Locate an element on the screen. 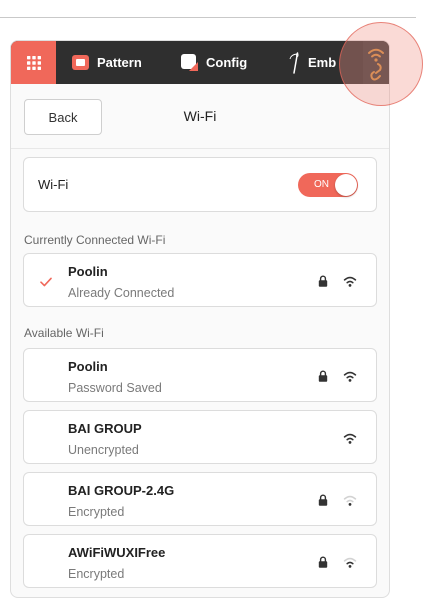  network-status: Unencrypted is located at coordinates (103, 450).